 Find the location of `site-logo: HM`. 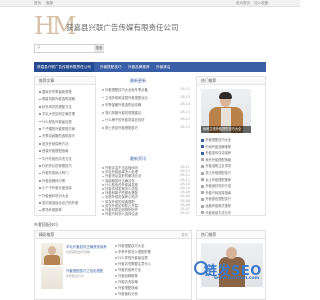

site-logo: HM is located at coordinates (55, 26).